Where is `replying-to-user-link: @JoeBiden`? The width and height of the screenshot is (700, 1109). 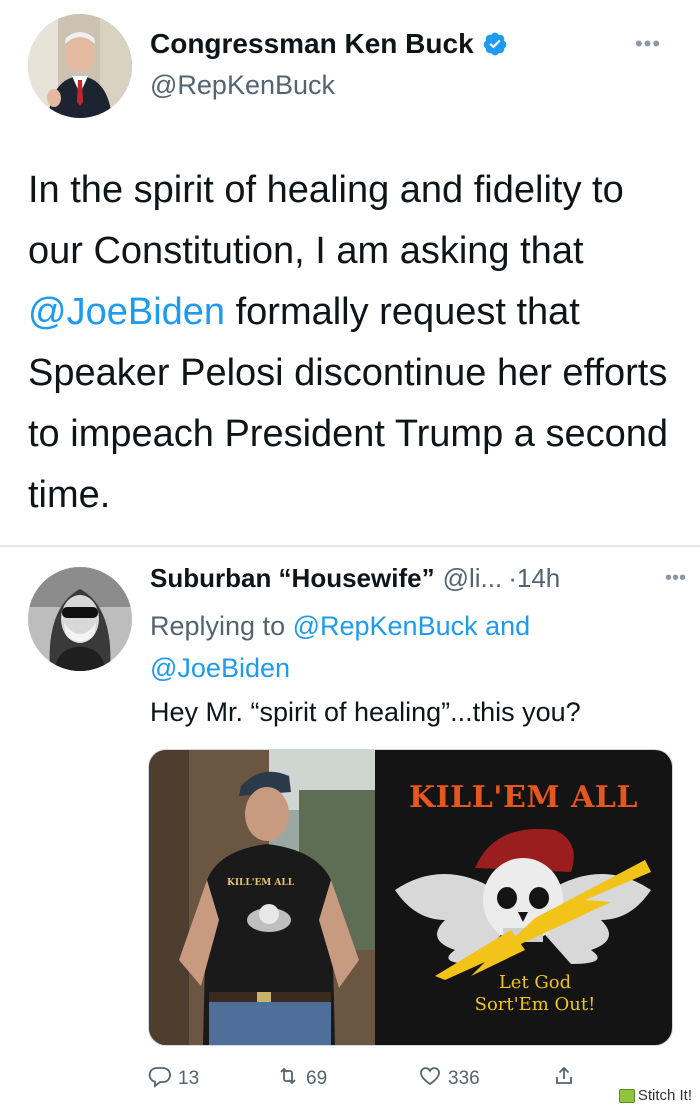
replying-to-user-link: @JoeBiden is located at coordinates (220, 668).